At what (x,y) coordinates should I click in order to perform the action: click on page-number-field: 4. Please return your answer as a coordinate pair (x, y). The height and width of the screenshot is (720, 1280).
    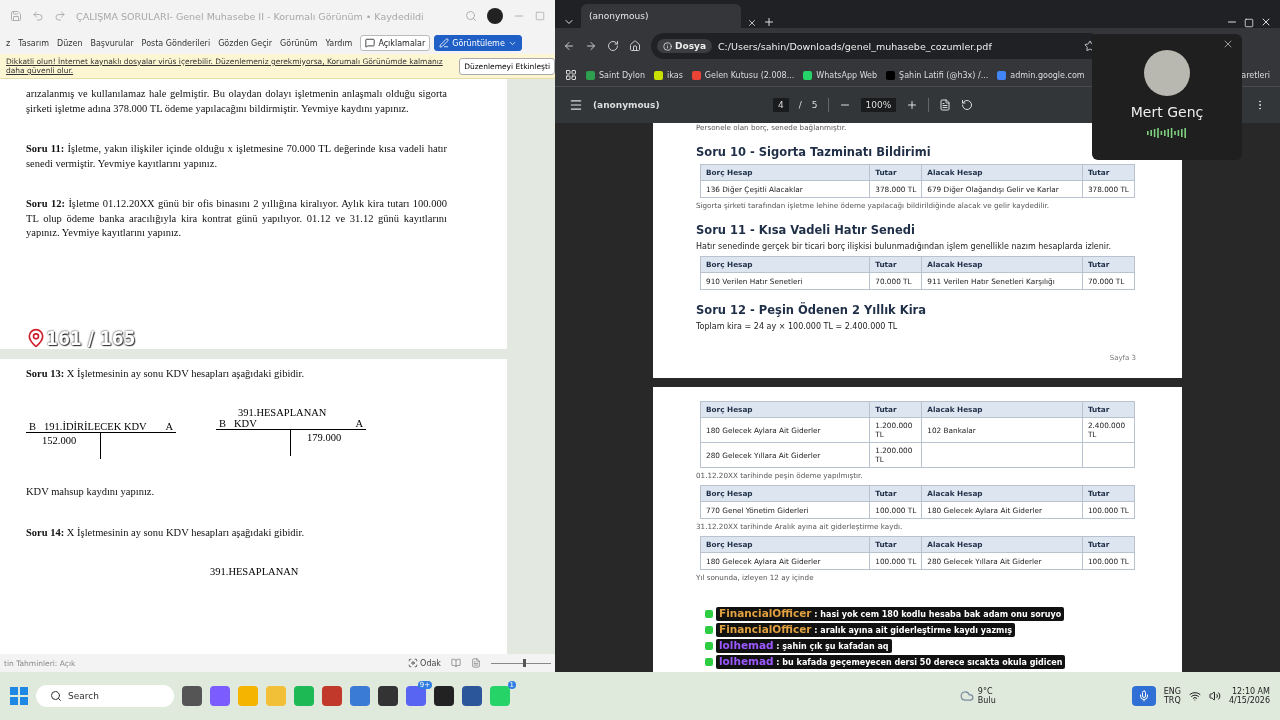
    Looking at the image, I should click on (781, 105).